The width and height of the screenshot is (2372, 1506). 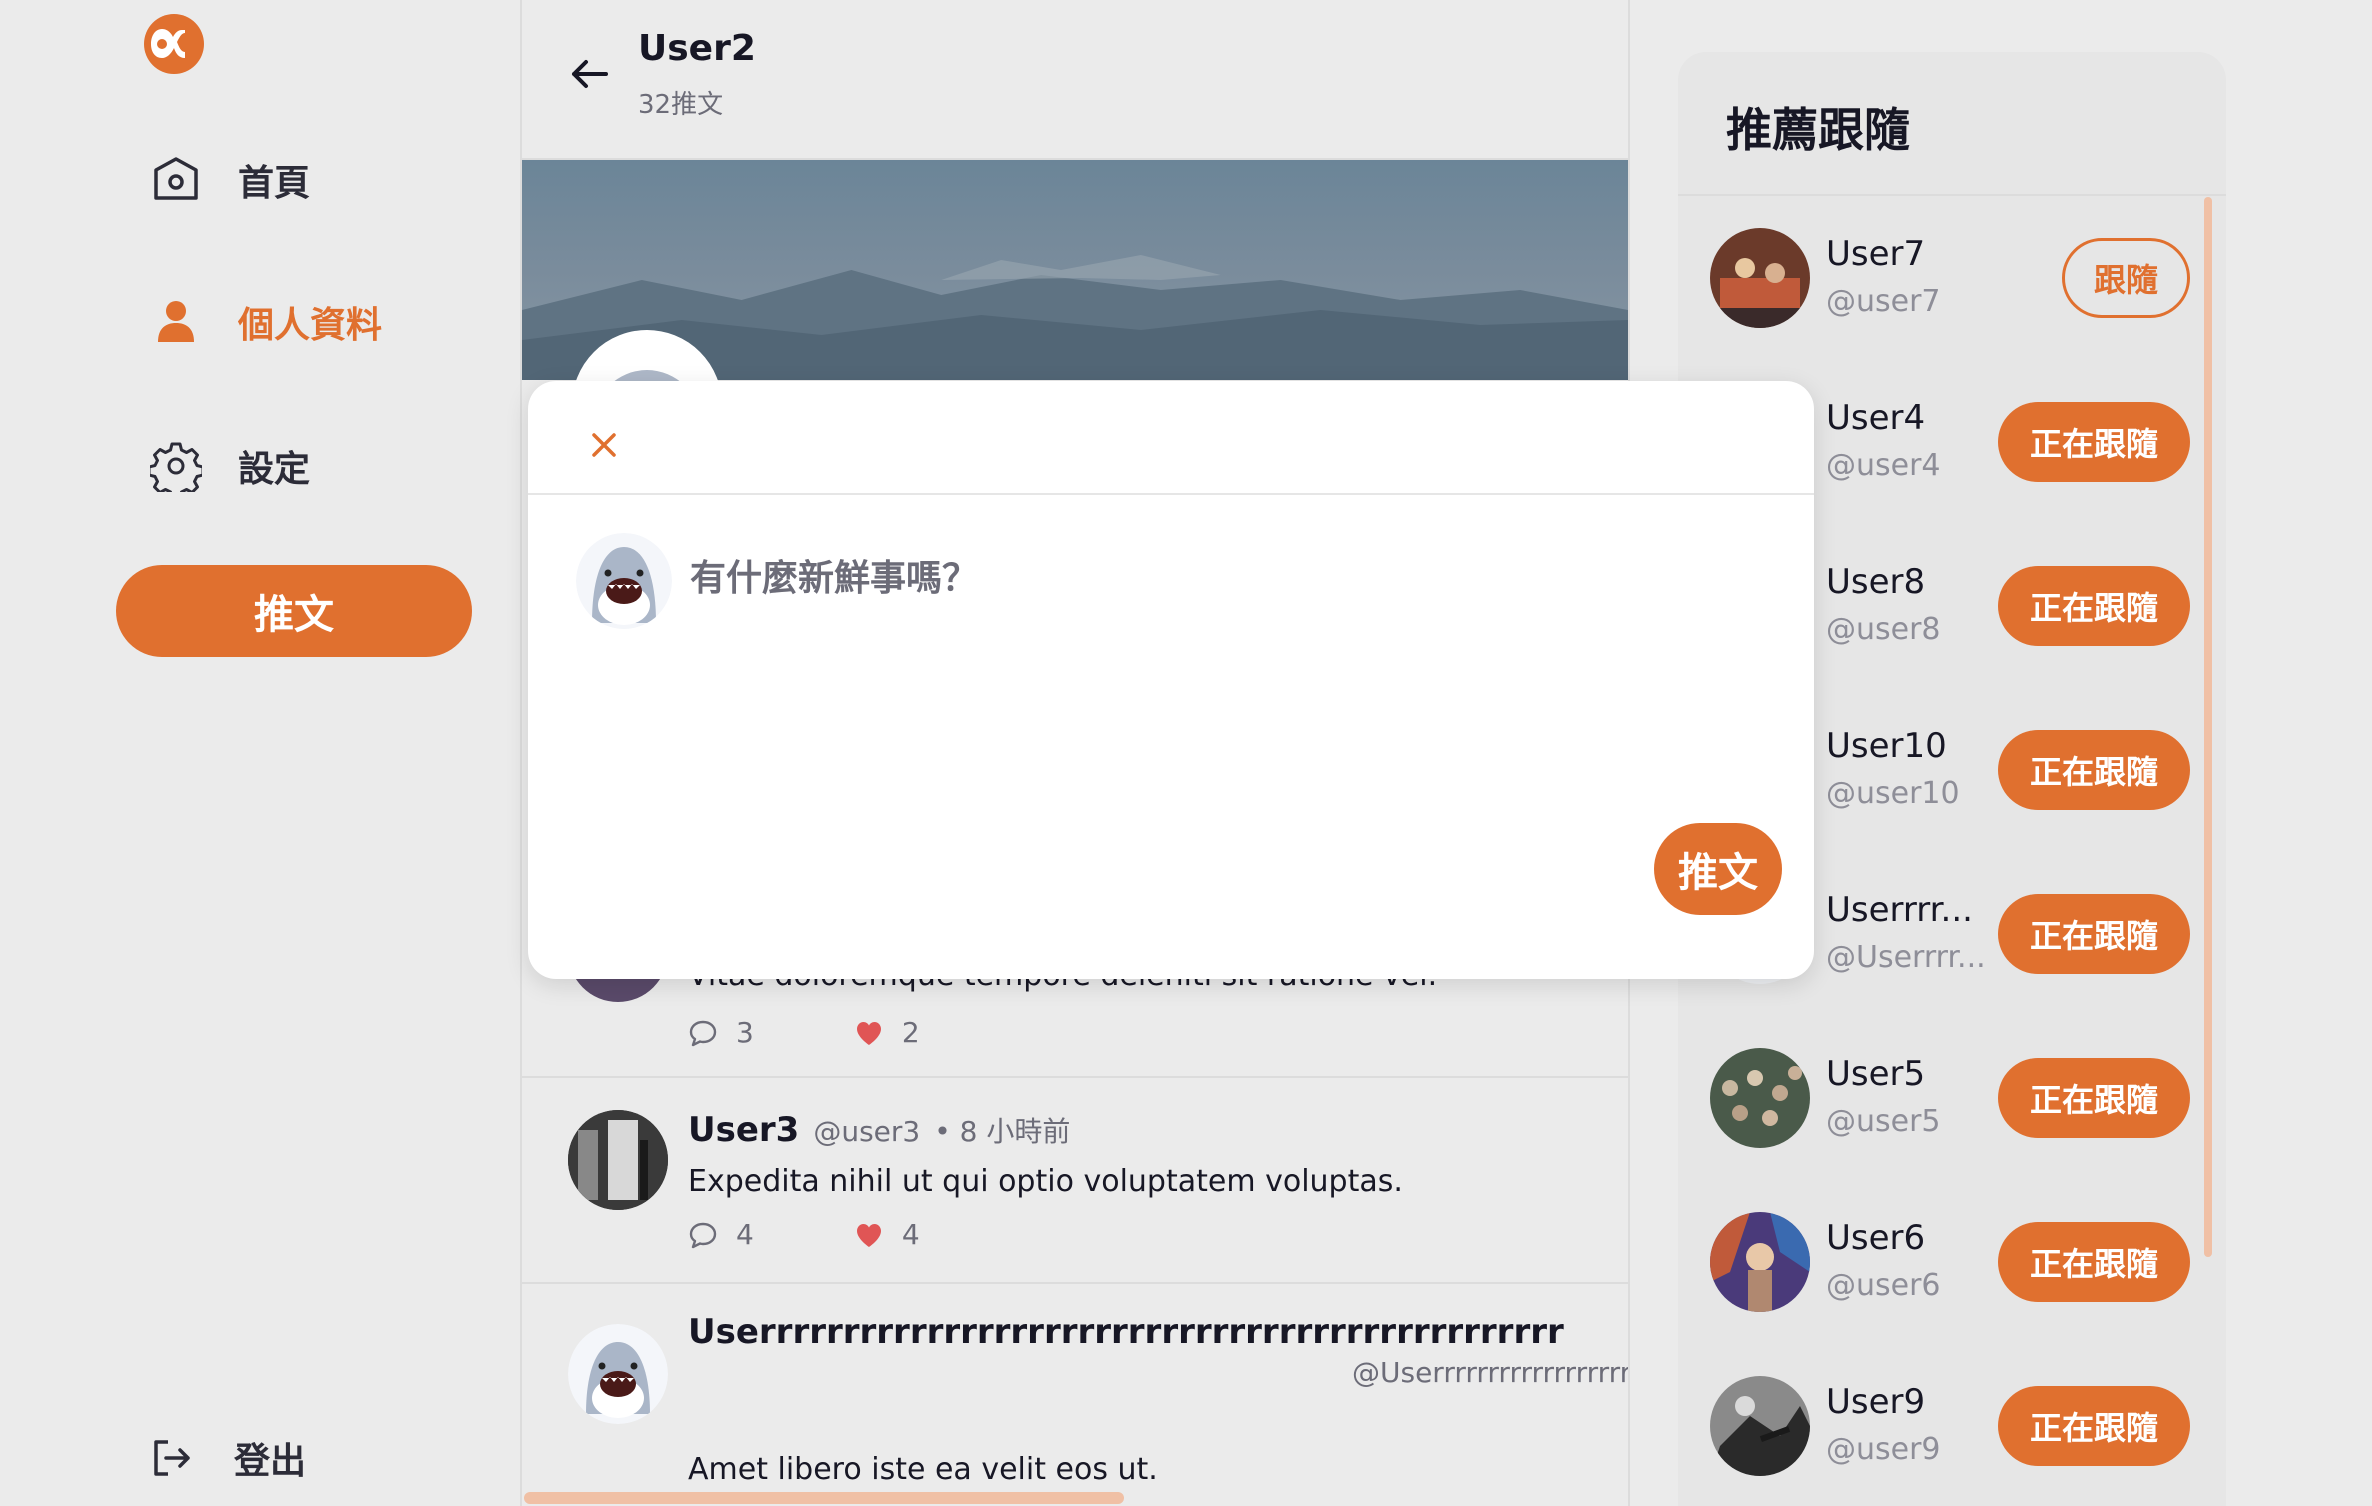 What do you see at coordinates (1876, 1074) in the screenshot?
I see `recommend-name: User5` at bounding box center [1876, 1074].